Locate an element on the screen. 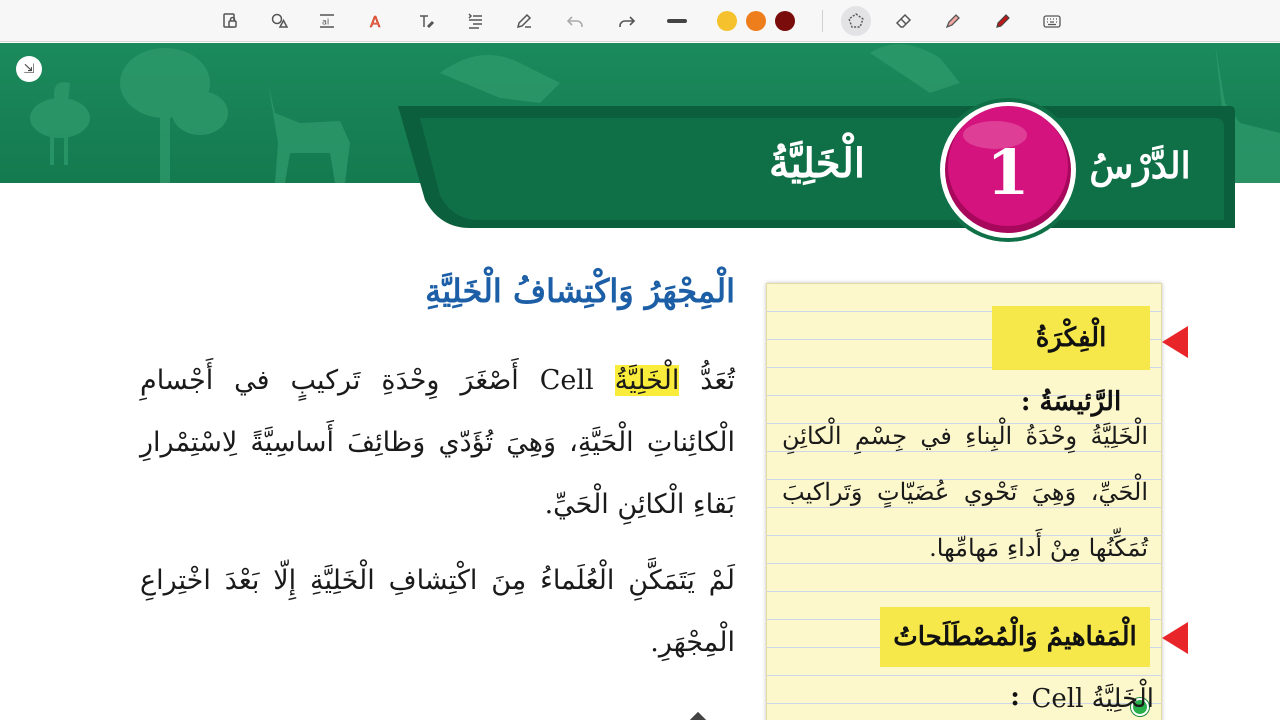  stylus-cursor-icon is located at coordinates (698, 716).